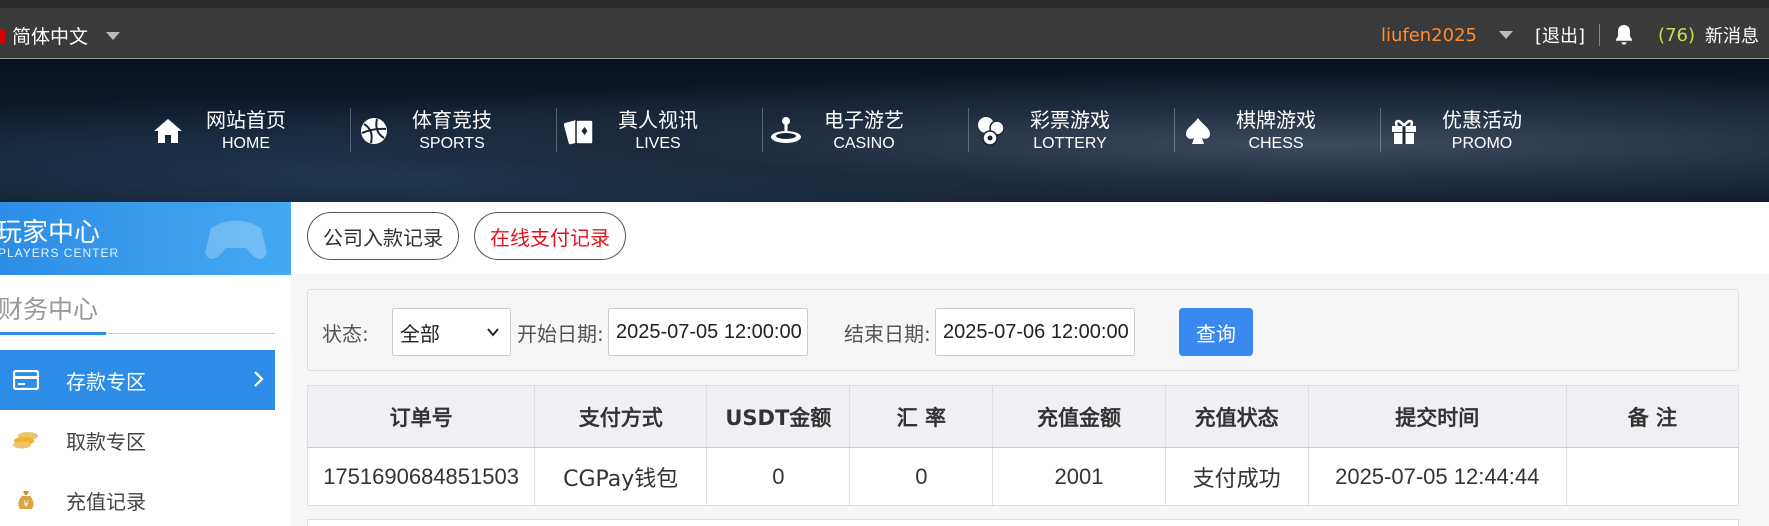 Image resolution: width=1769 pixels, height=526 pixels. I want to click on spade-icon, so click(1198, 131).